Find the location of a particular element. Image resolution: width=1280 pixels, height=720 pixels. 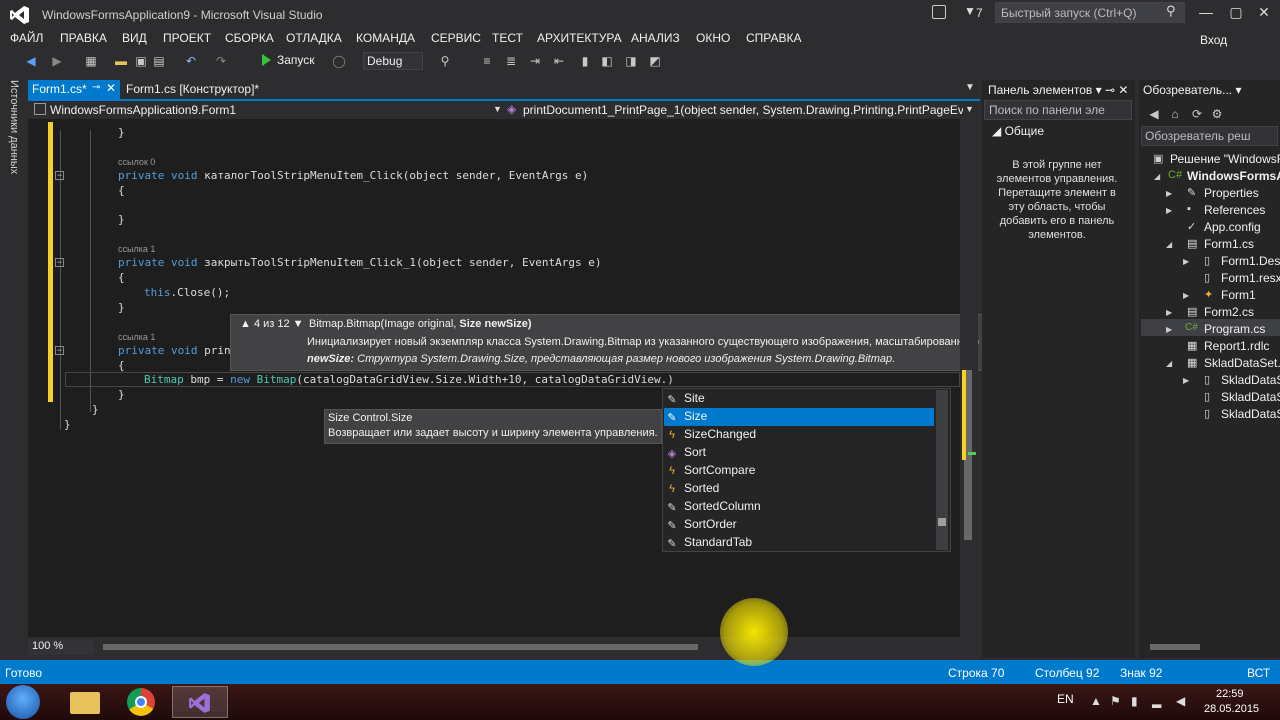

completion-item: SortCompare is located at coordinates (799, 471).